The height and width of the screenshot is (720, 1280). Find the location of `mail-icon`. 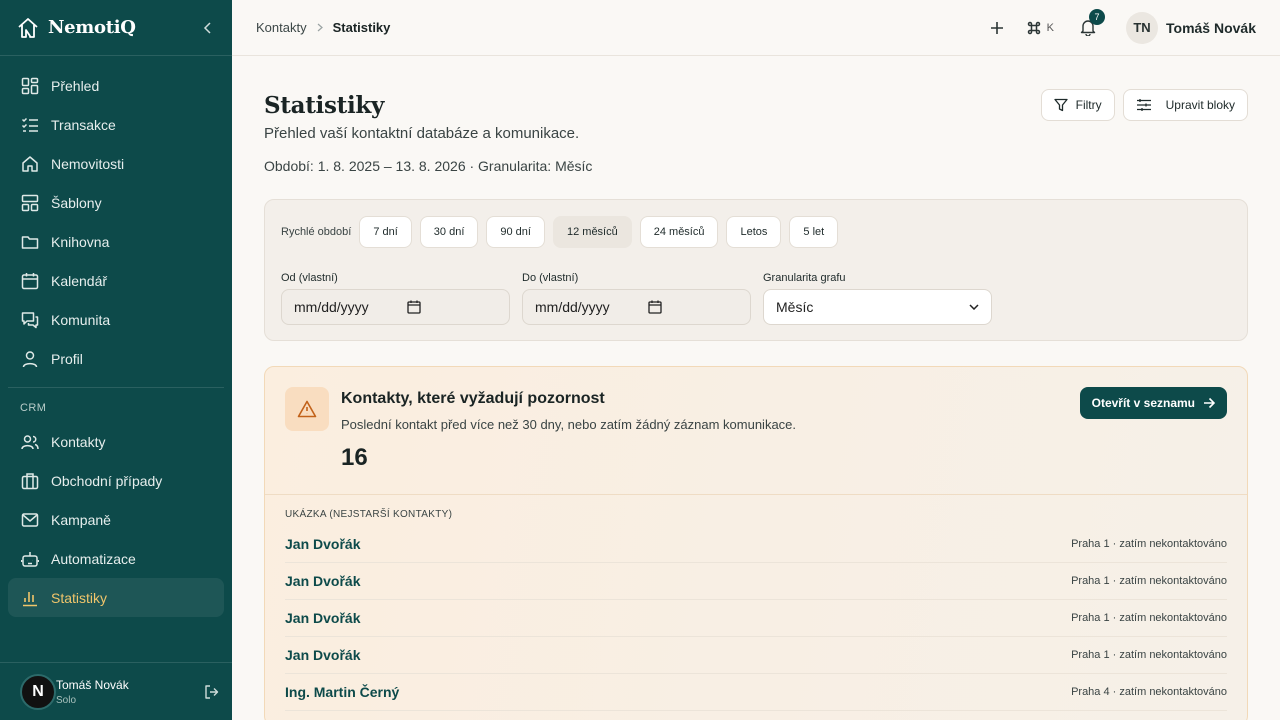

mail-icon is located at coordinates (30, 520).